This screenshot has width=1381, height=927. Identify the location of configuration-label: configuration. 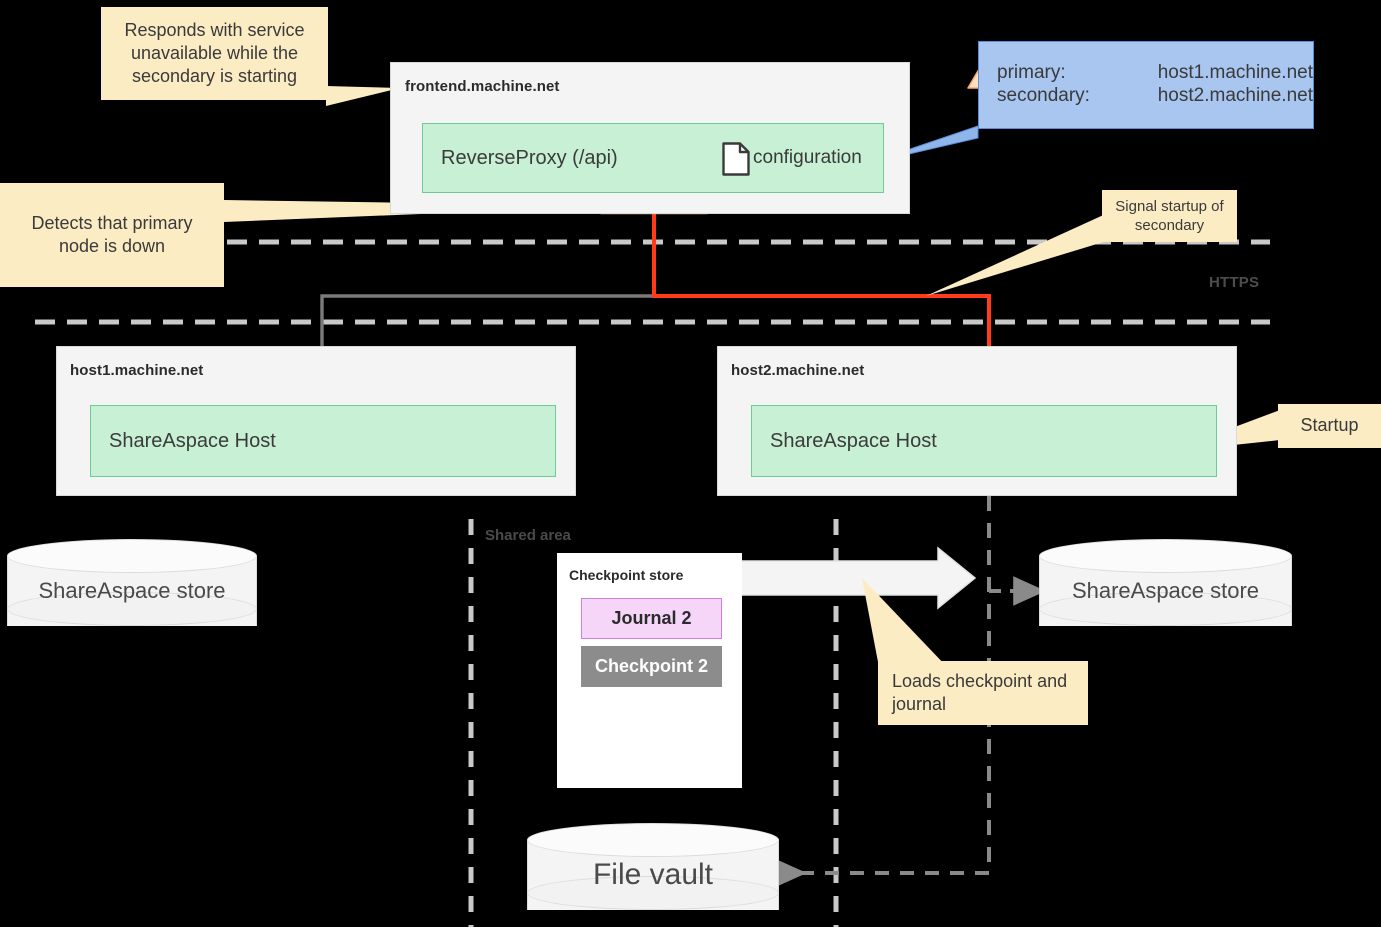
(807, 157).